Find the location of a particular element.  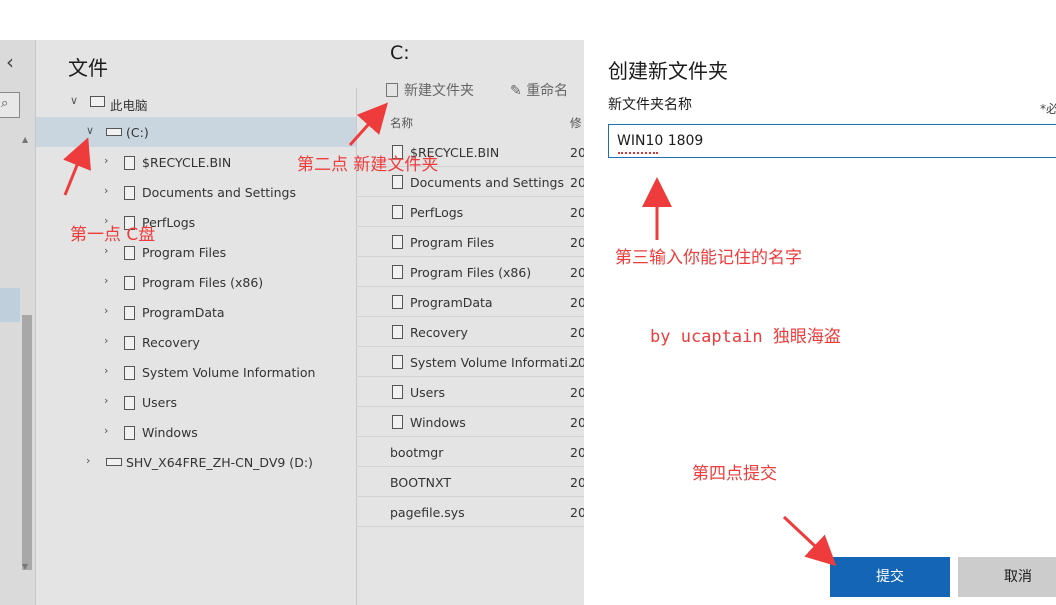

tree-item-folder: › System Volume Information is located at coordinates (196, 372).